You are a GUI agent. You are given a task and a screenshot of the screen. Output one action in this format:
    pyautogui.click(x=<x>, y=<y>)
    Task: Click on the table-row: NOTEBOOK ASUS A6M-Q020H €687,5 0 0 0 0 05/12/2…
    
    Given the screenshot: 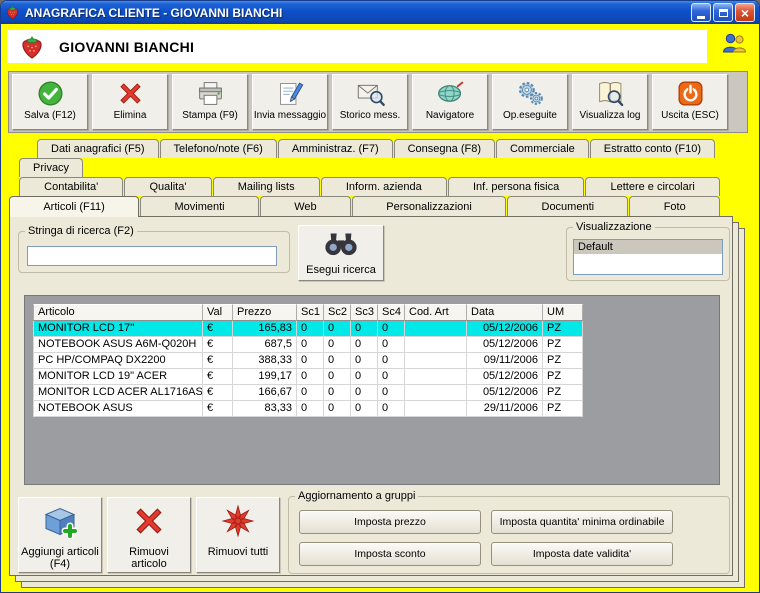 What is the action you would take?
    pyautogui.click(x=308, y=345)
    